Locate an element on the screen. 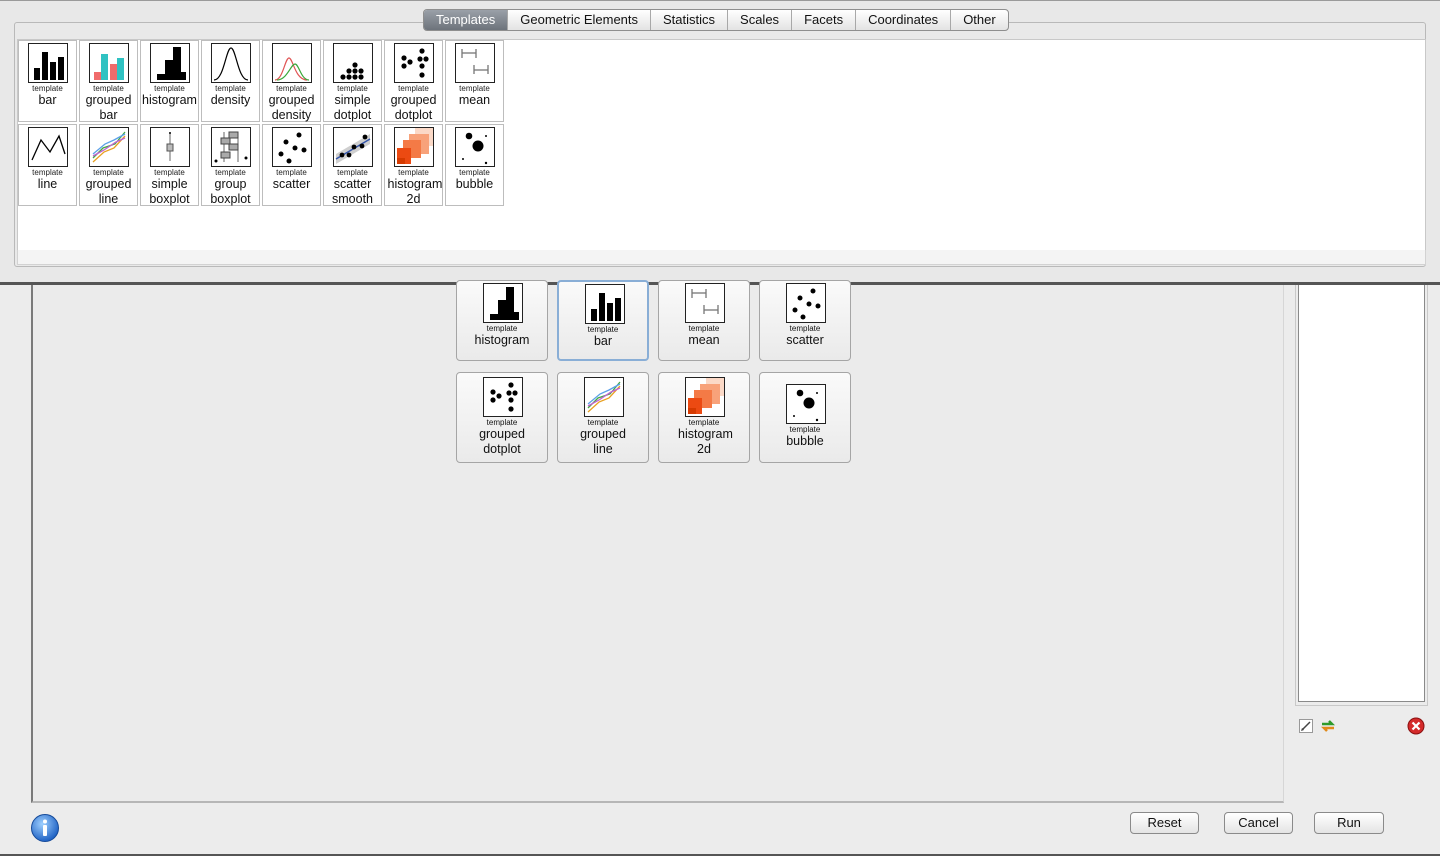  gallery-item: template histogram is located at coordinates (169, 81).